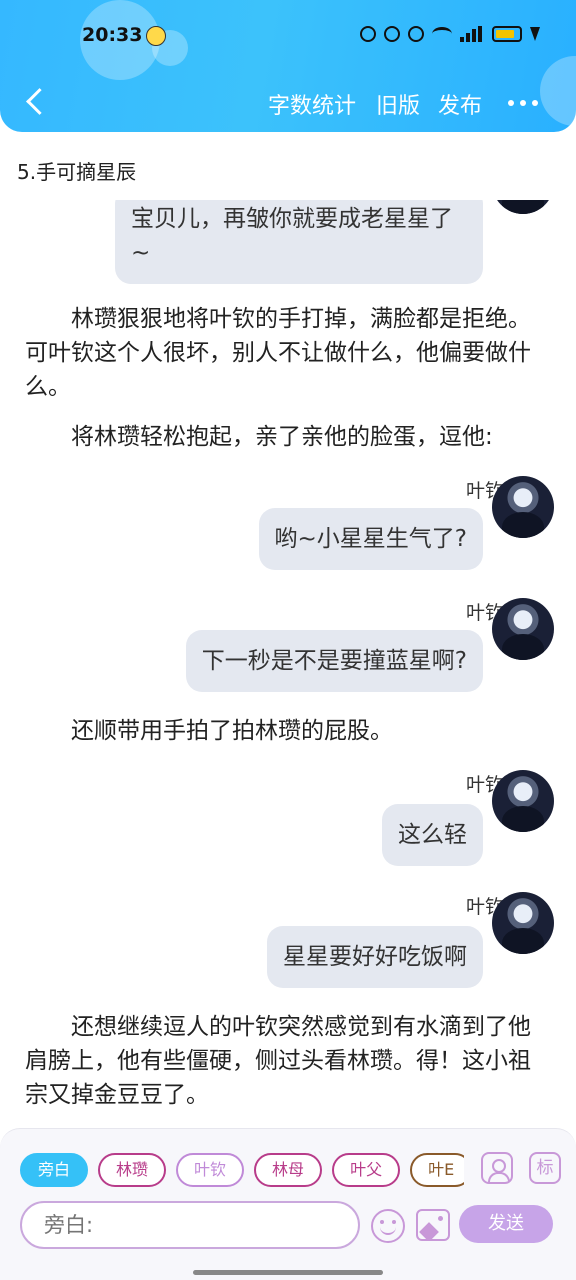  Describe the element at coordinates (506, 1224) in the screenshot. I see `send-button: 发送` at that location.